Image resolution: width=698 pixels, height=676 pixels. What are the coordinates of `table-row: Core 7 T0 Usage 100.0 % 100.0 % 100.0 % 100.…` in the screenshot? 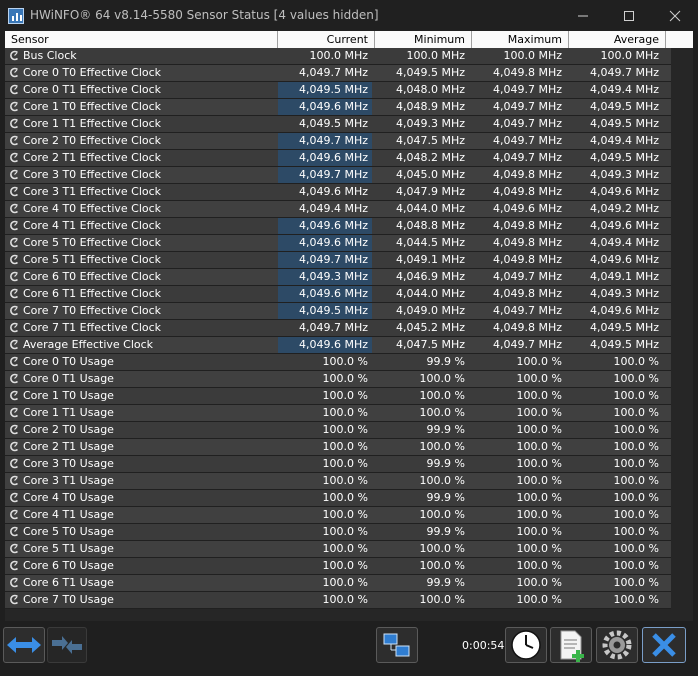 It's located at (349, 600).